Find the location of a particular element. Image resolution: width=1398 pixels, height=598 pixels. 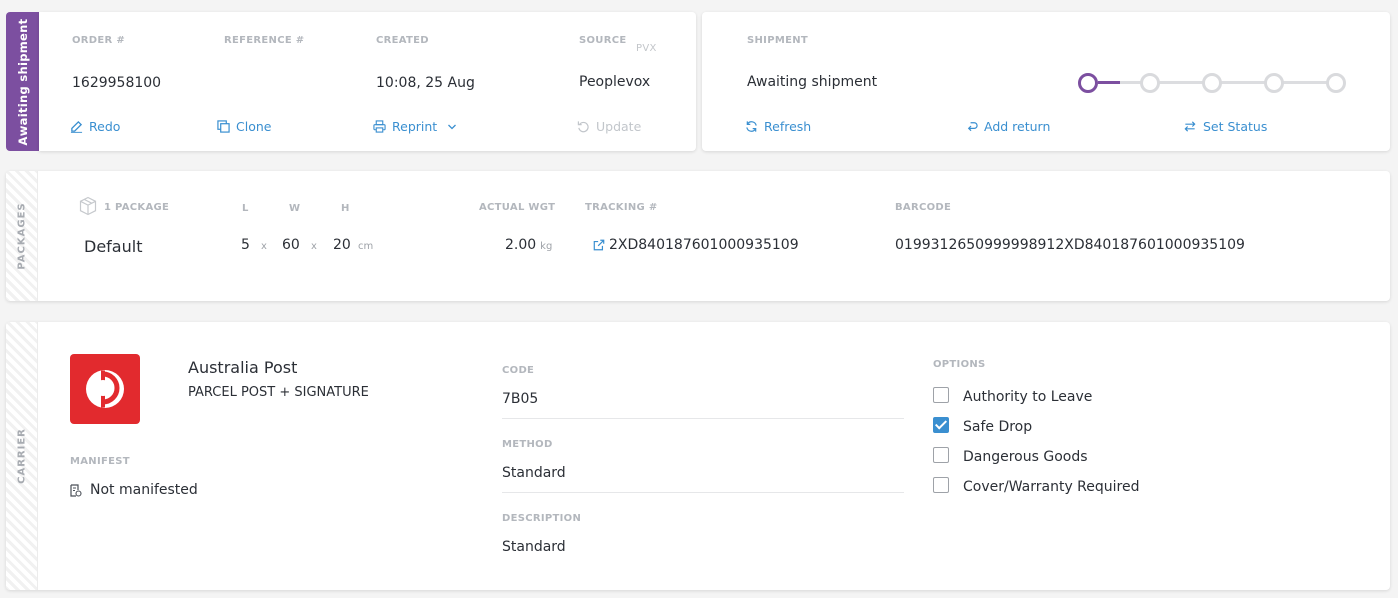

method-value: Standard is located at coordinates (534, 473).